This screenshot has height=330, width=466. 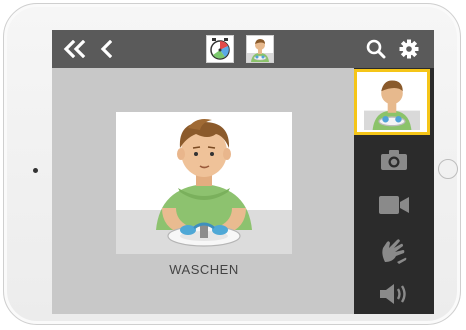 I want to click on timer-thumbnail, so click(x=220, y=49).